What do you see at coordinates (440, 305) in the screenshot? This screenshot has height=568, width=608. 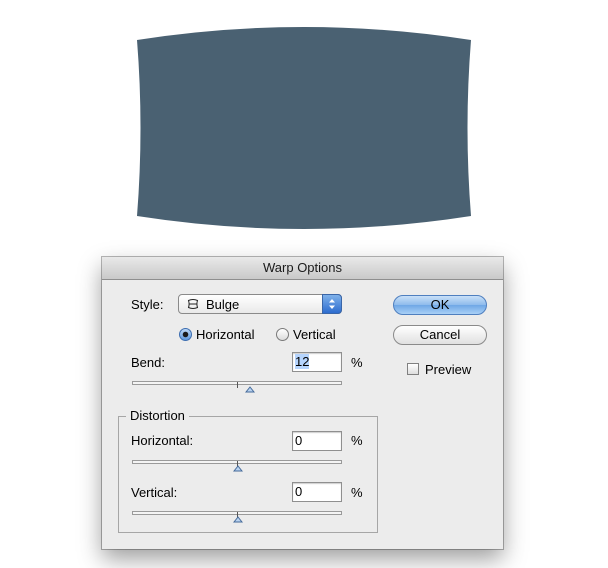 I see `ok-button: OK` at bounding box center [440, 305].